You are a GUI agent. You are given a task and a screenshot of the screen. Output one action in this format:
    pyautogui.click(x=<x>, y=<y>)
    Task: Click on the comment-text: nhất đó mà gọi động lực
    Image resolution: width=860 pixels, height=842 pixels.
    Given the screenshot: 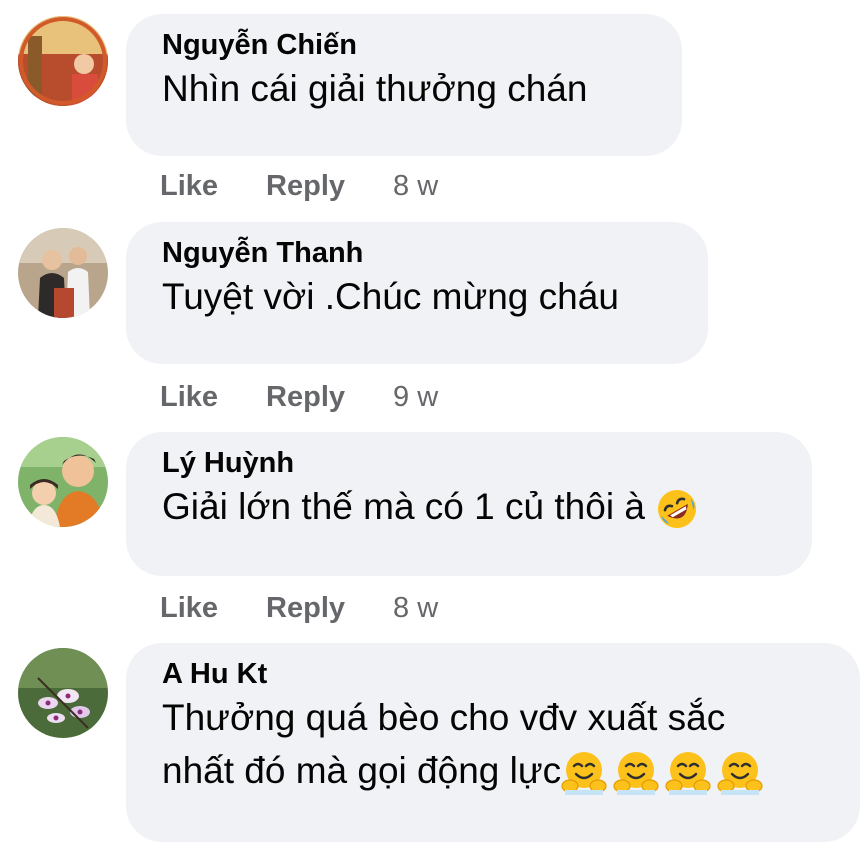 What is the action you would take?
    pyautogui.click(x=493, y=770)
    